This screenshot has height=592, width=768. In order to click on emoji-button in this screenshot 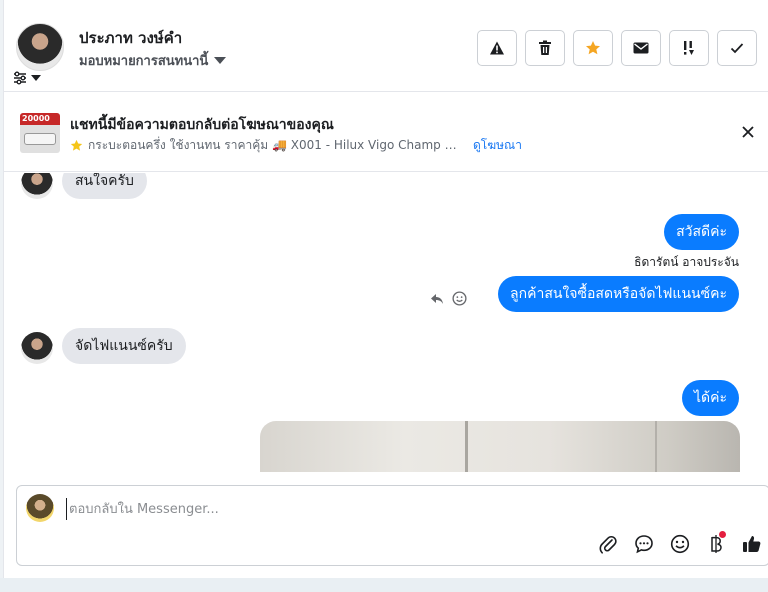, I will do `click(680, 544)`.